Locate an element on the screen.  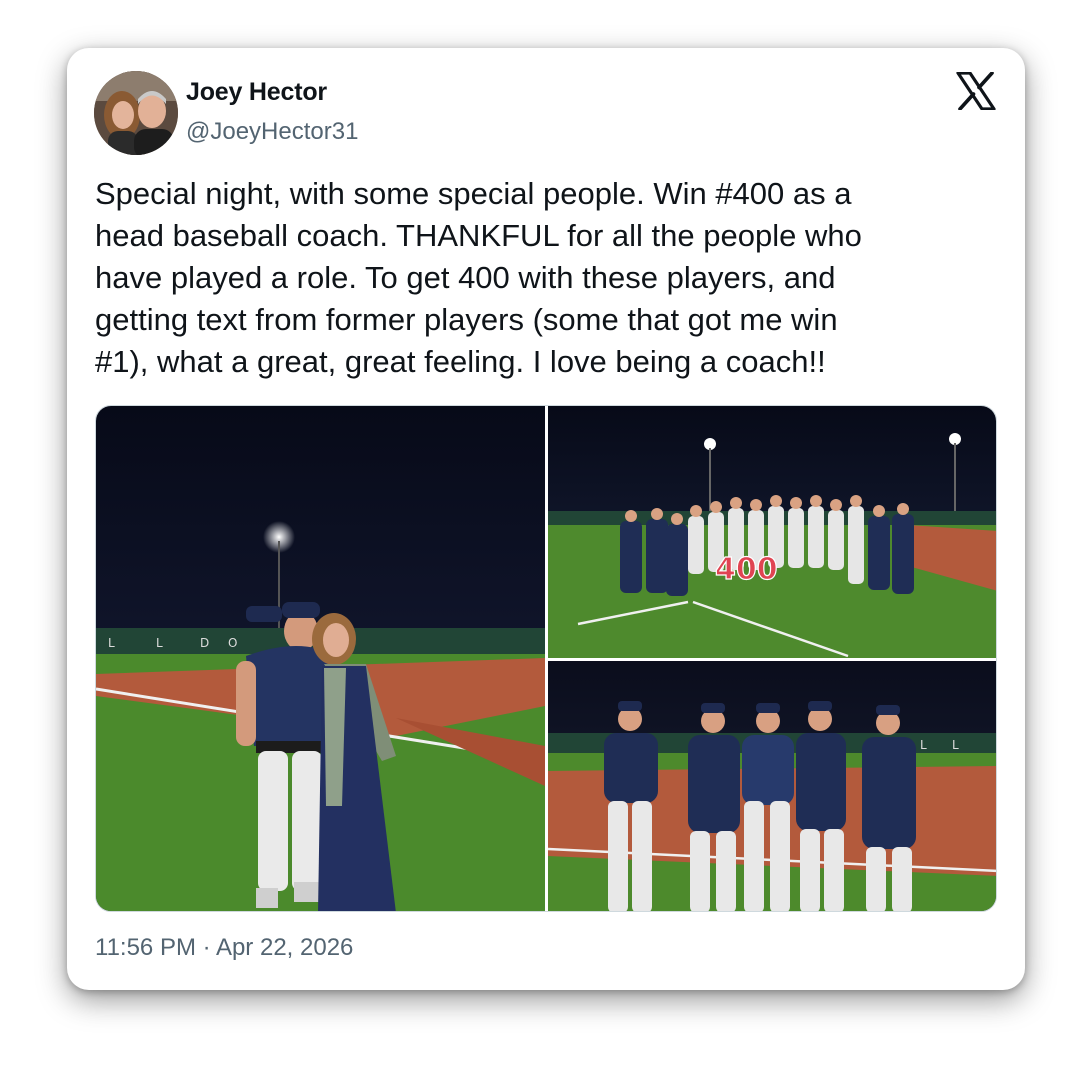
svg-text: O is located at coordinates (232, 643).